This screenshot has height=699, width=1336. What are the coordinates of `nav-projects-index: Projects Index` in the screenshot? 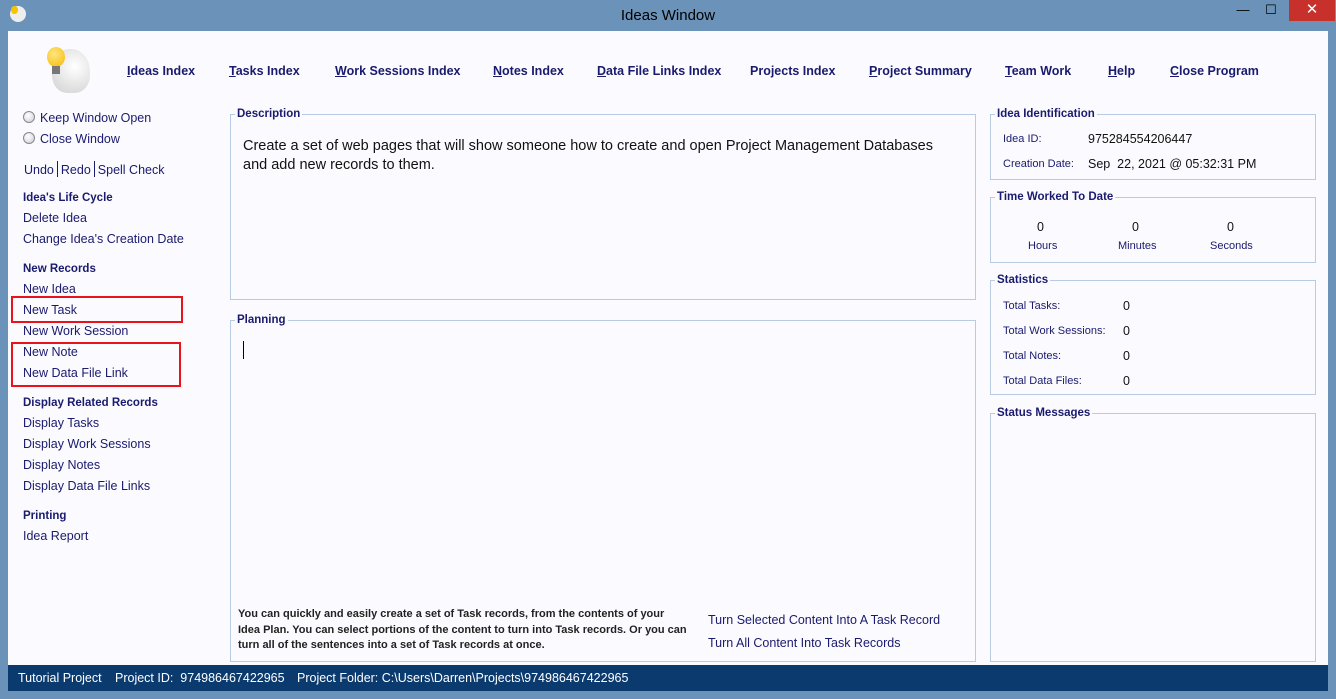 It's located at (792, 71).